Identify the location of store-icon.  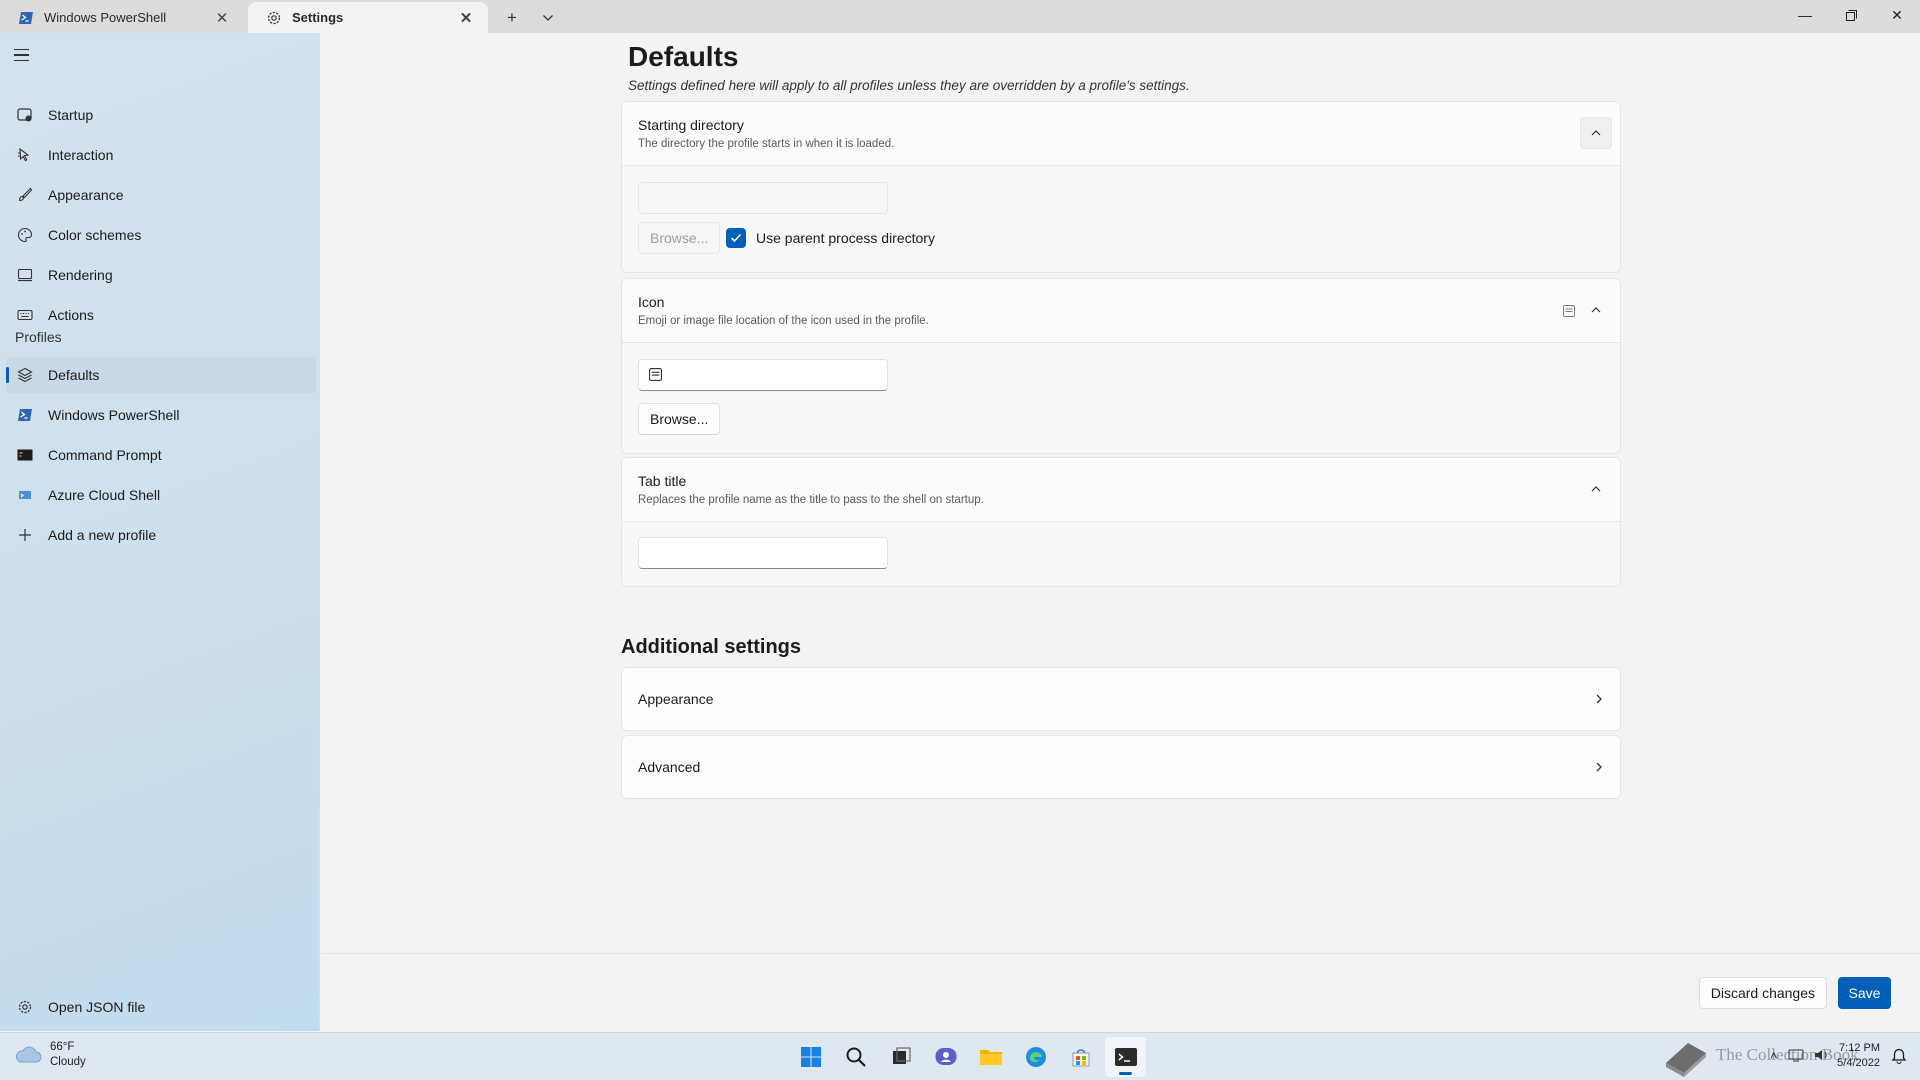
(1080, 1057).